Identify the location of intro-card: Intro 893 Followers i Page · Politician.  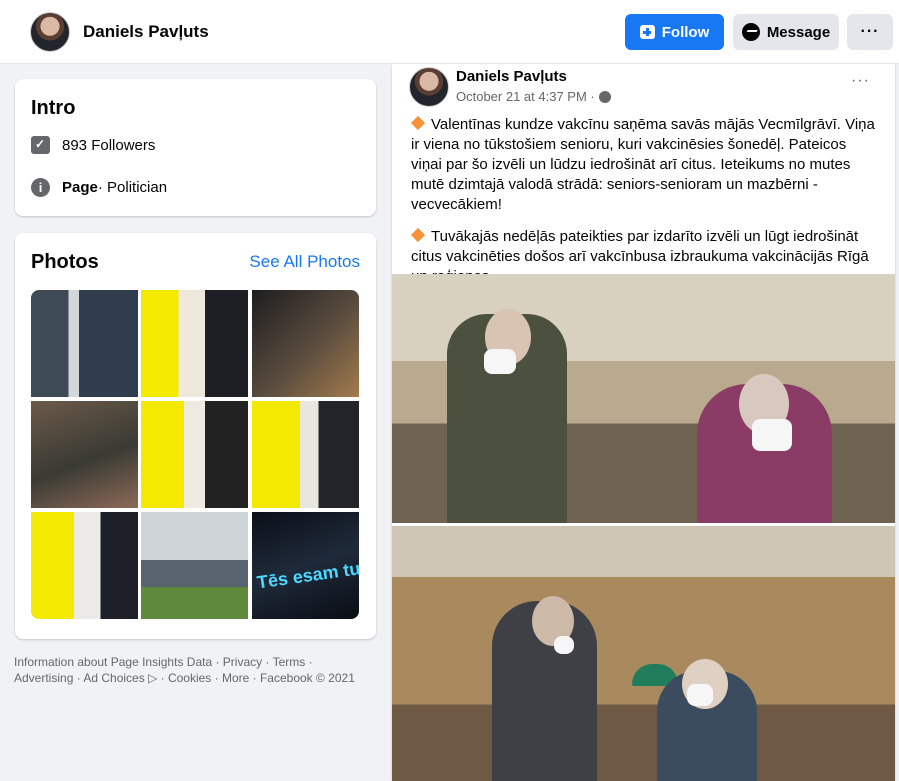
(195, 147).